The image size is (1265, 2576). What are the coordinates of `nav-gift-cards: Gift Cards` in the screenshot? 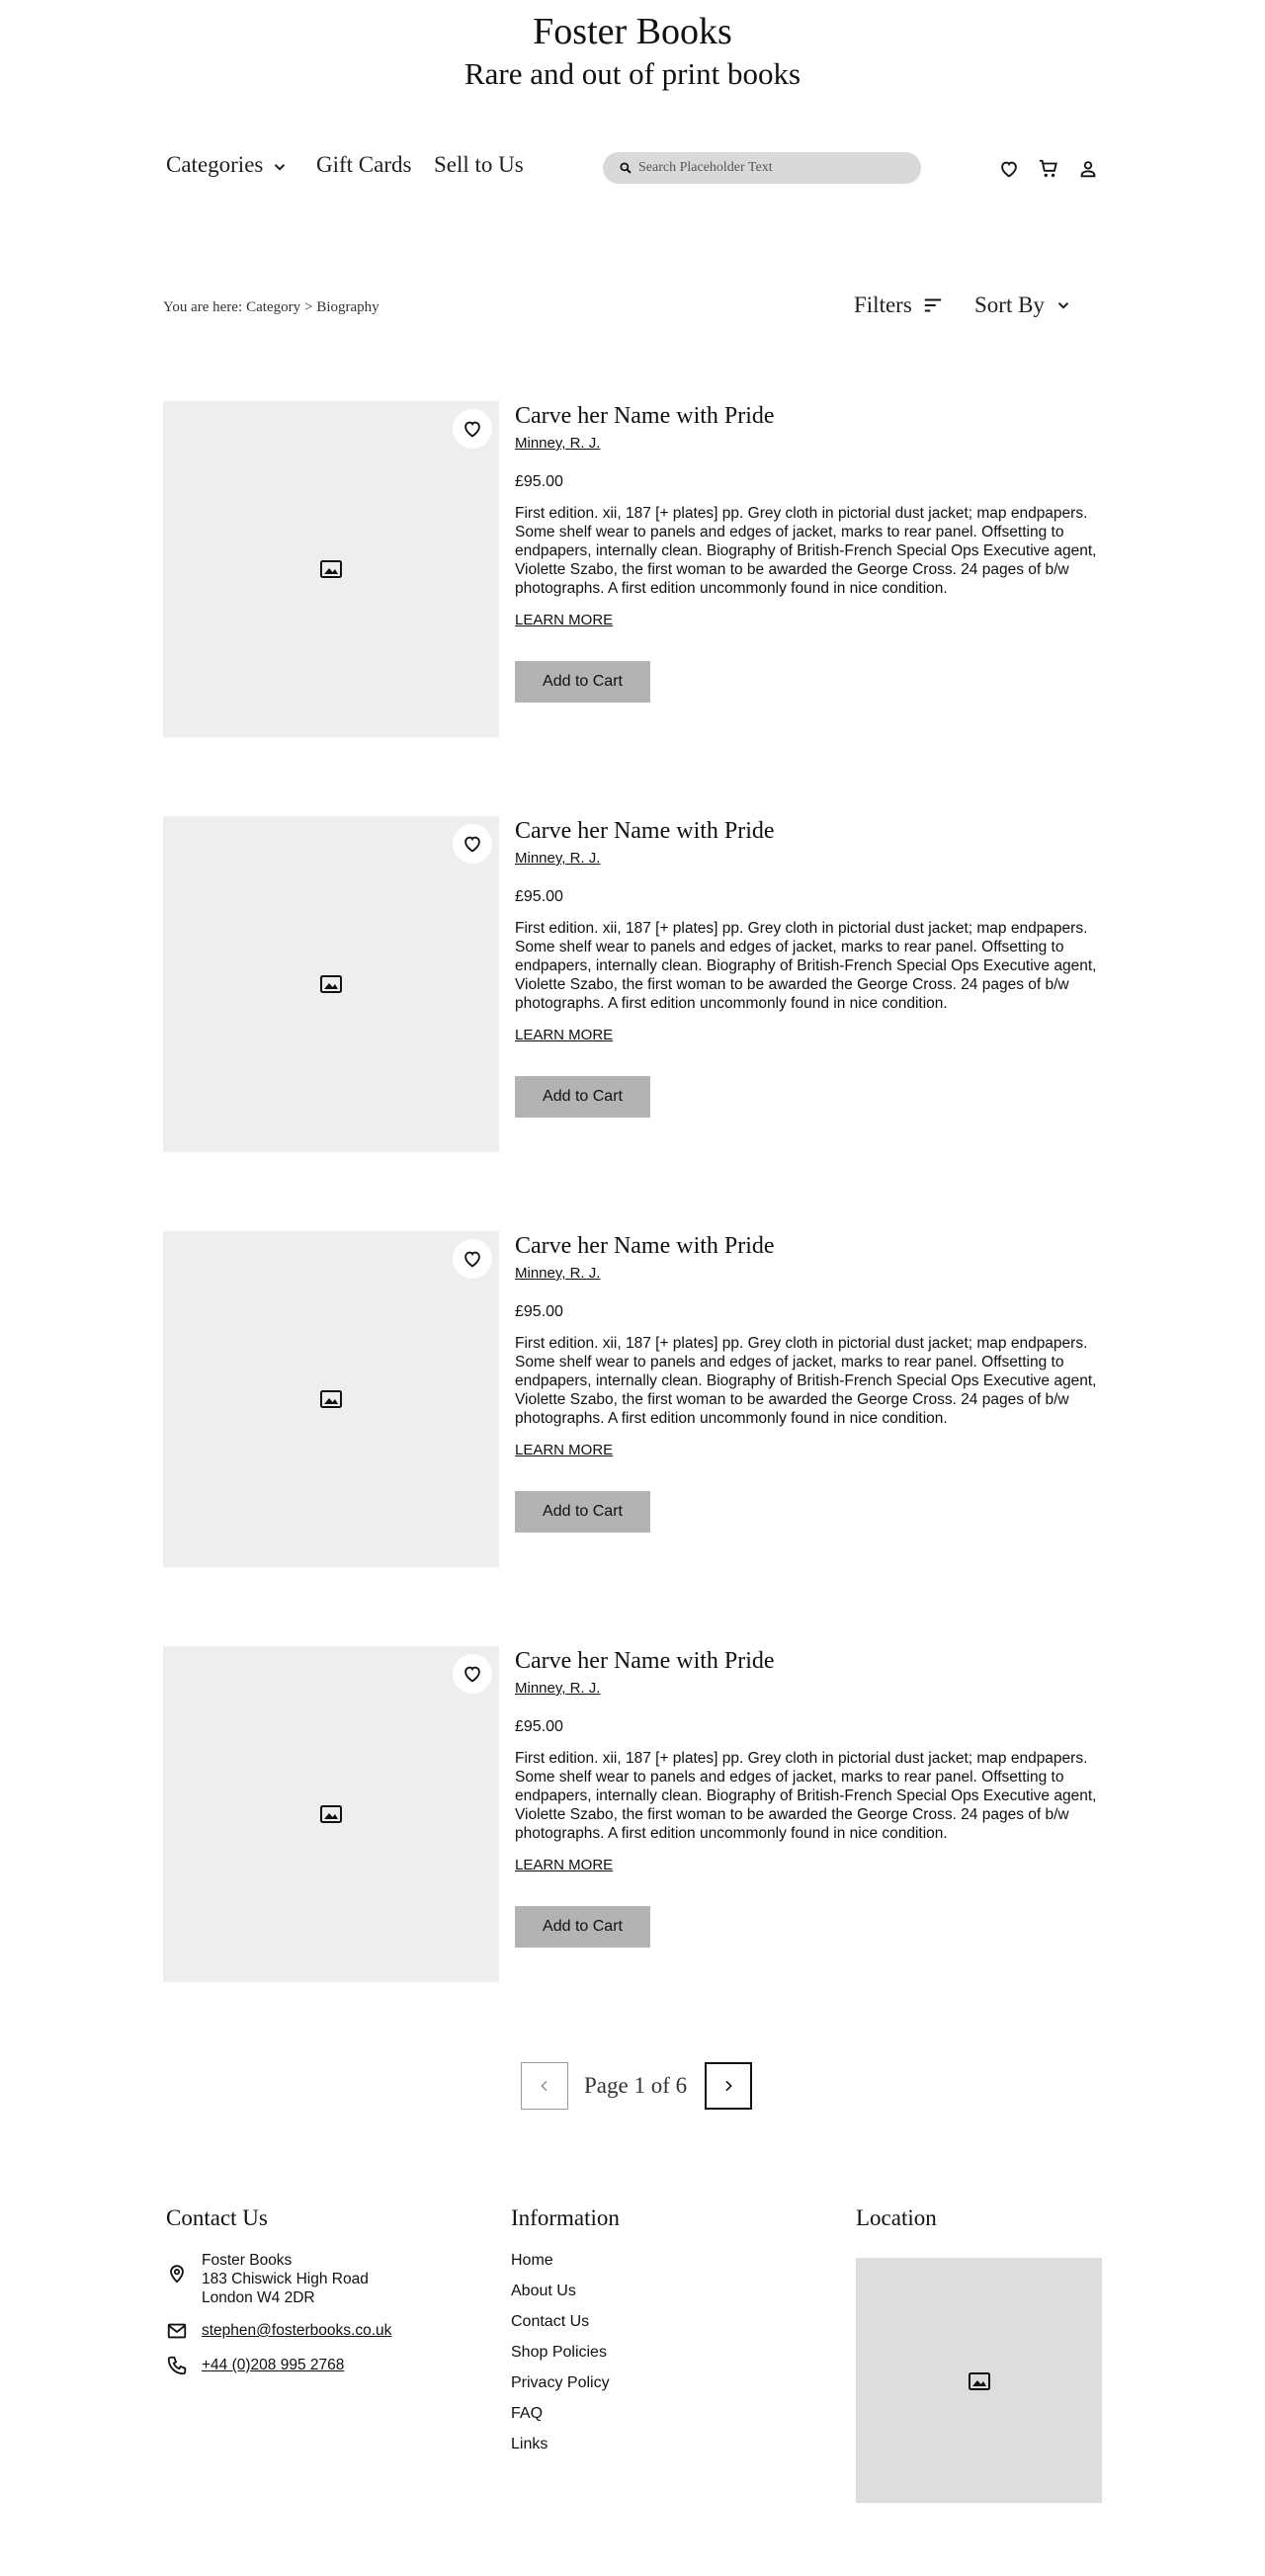 It's located at (363, 165).